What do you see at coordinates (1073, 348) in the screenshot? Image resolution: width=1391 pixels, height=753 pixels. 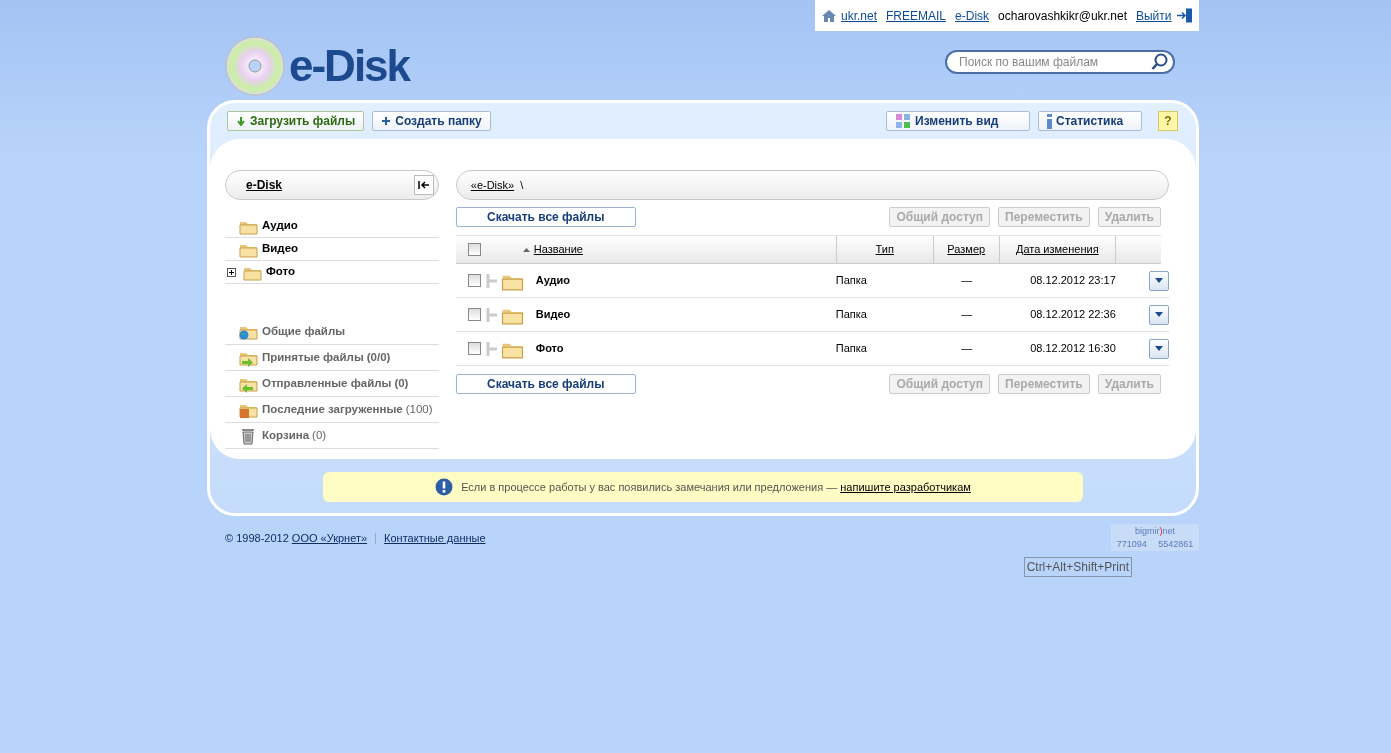 I see `table-cell: 08.12.2012 16:30` at bounding box center [1073, 348].